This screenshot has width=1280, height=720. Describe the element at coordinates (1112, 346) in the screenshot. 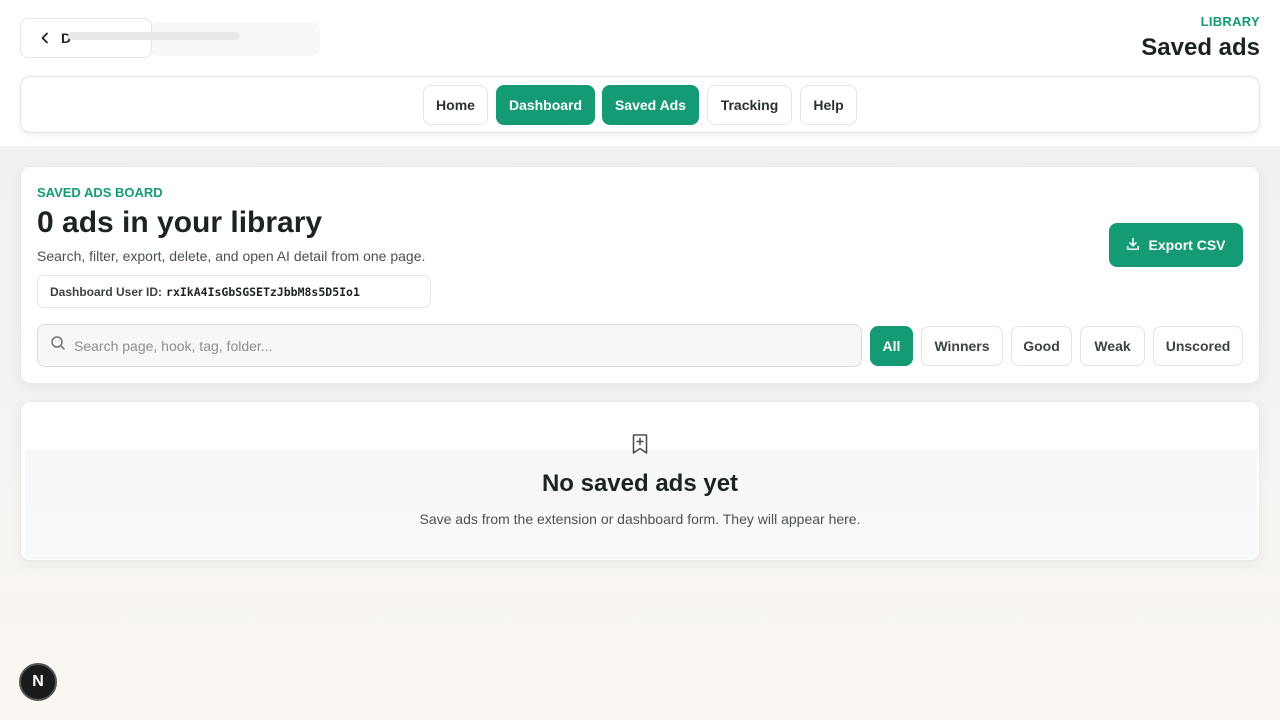

I see `filter-weak-button: Weak` at that location.